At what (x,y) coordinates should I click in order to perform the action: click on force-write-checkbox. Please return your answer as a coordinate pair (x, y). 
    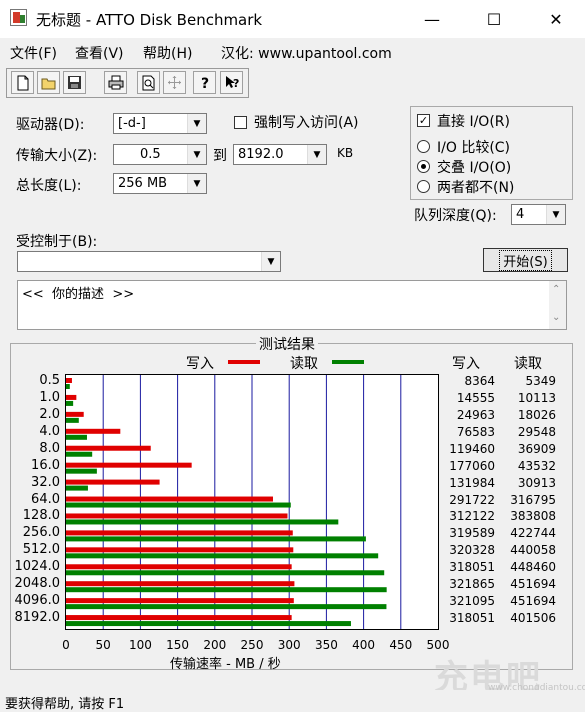
    Looking at the image, I should click on (240, 122).